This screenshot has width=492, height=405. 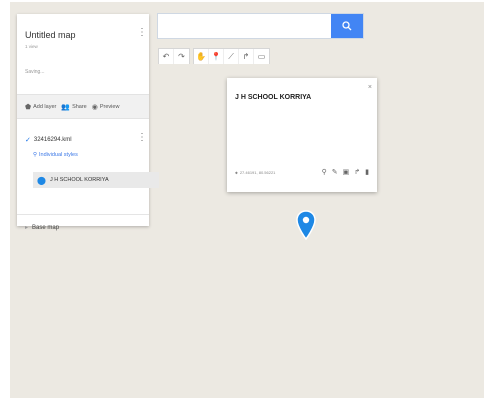 I want to click on directions-icon: ↱, so click(x=357, y=172).